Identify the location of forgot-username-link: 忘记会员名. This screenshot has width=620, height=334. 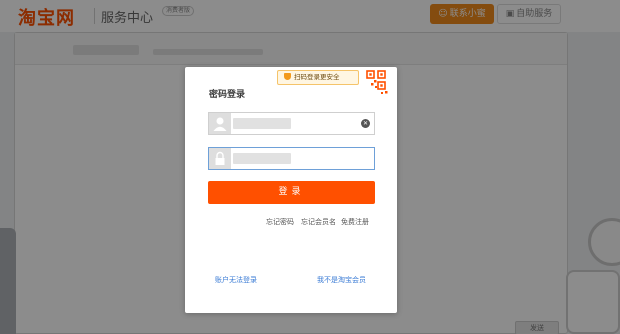
(318, 222).